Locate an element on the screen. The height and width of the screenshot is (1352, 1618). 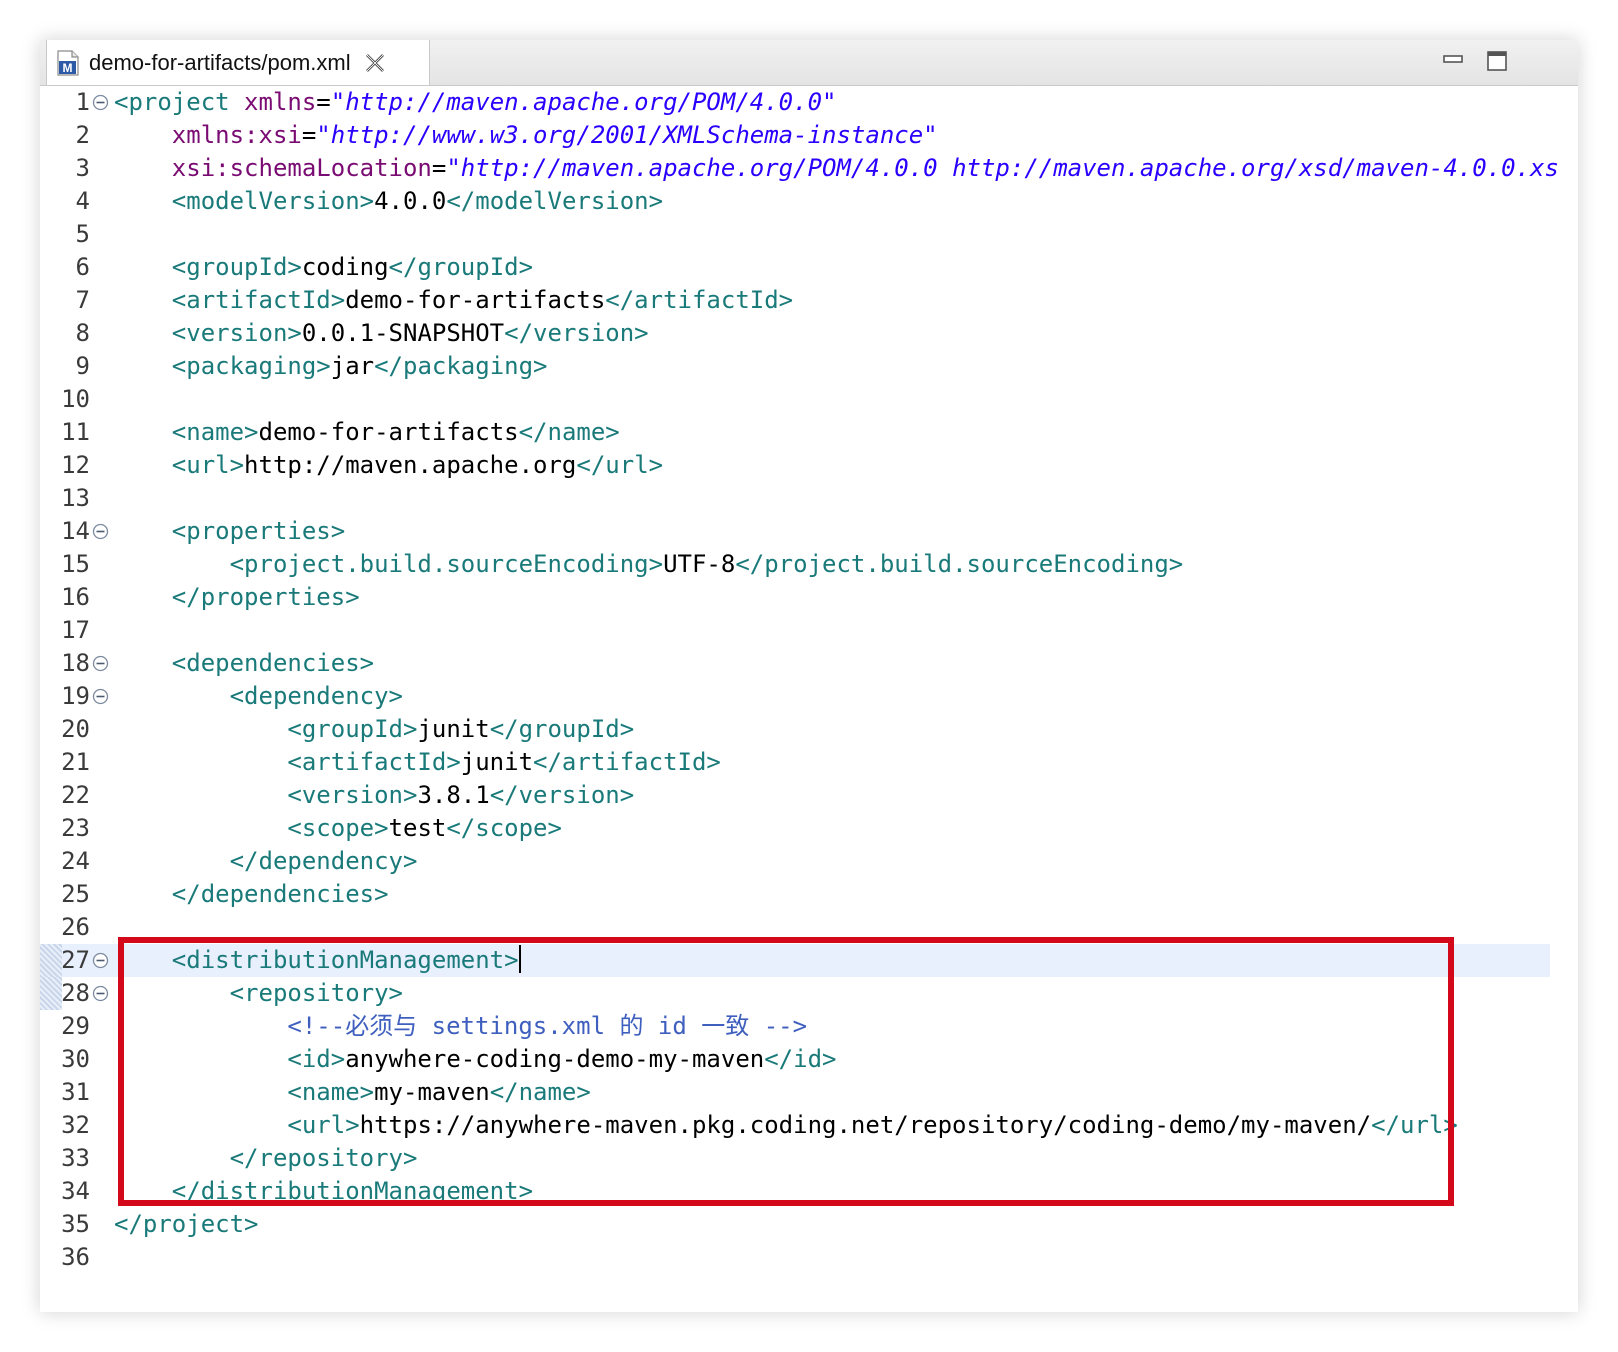
code-line: 28 <repository> is located at coordinates (809, 993).